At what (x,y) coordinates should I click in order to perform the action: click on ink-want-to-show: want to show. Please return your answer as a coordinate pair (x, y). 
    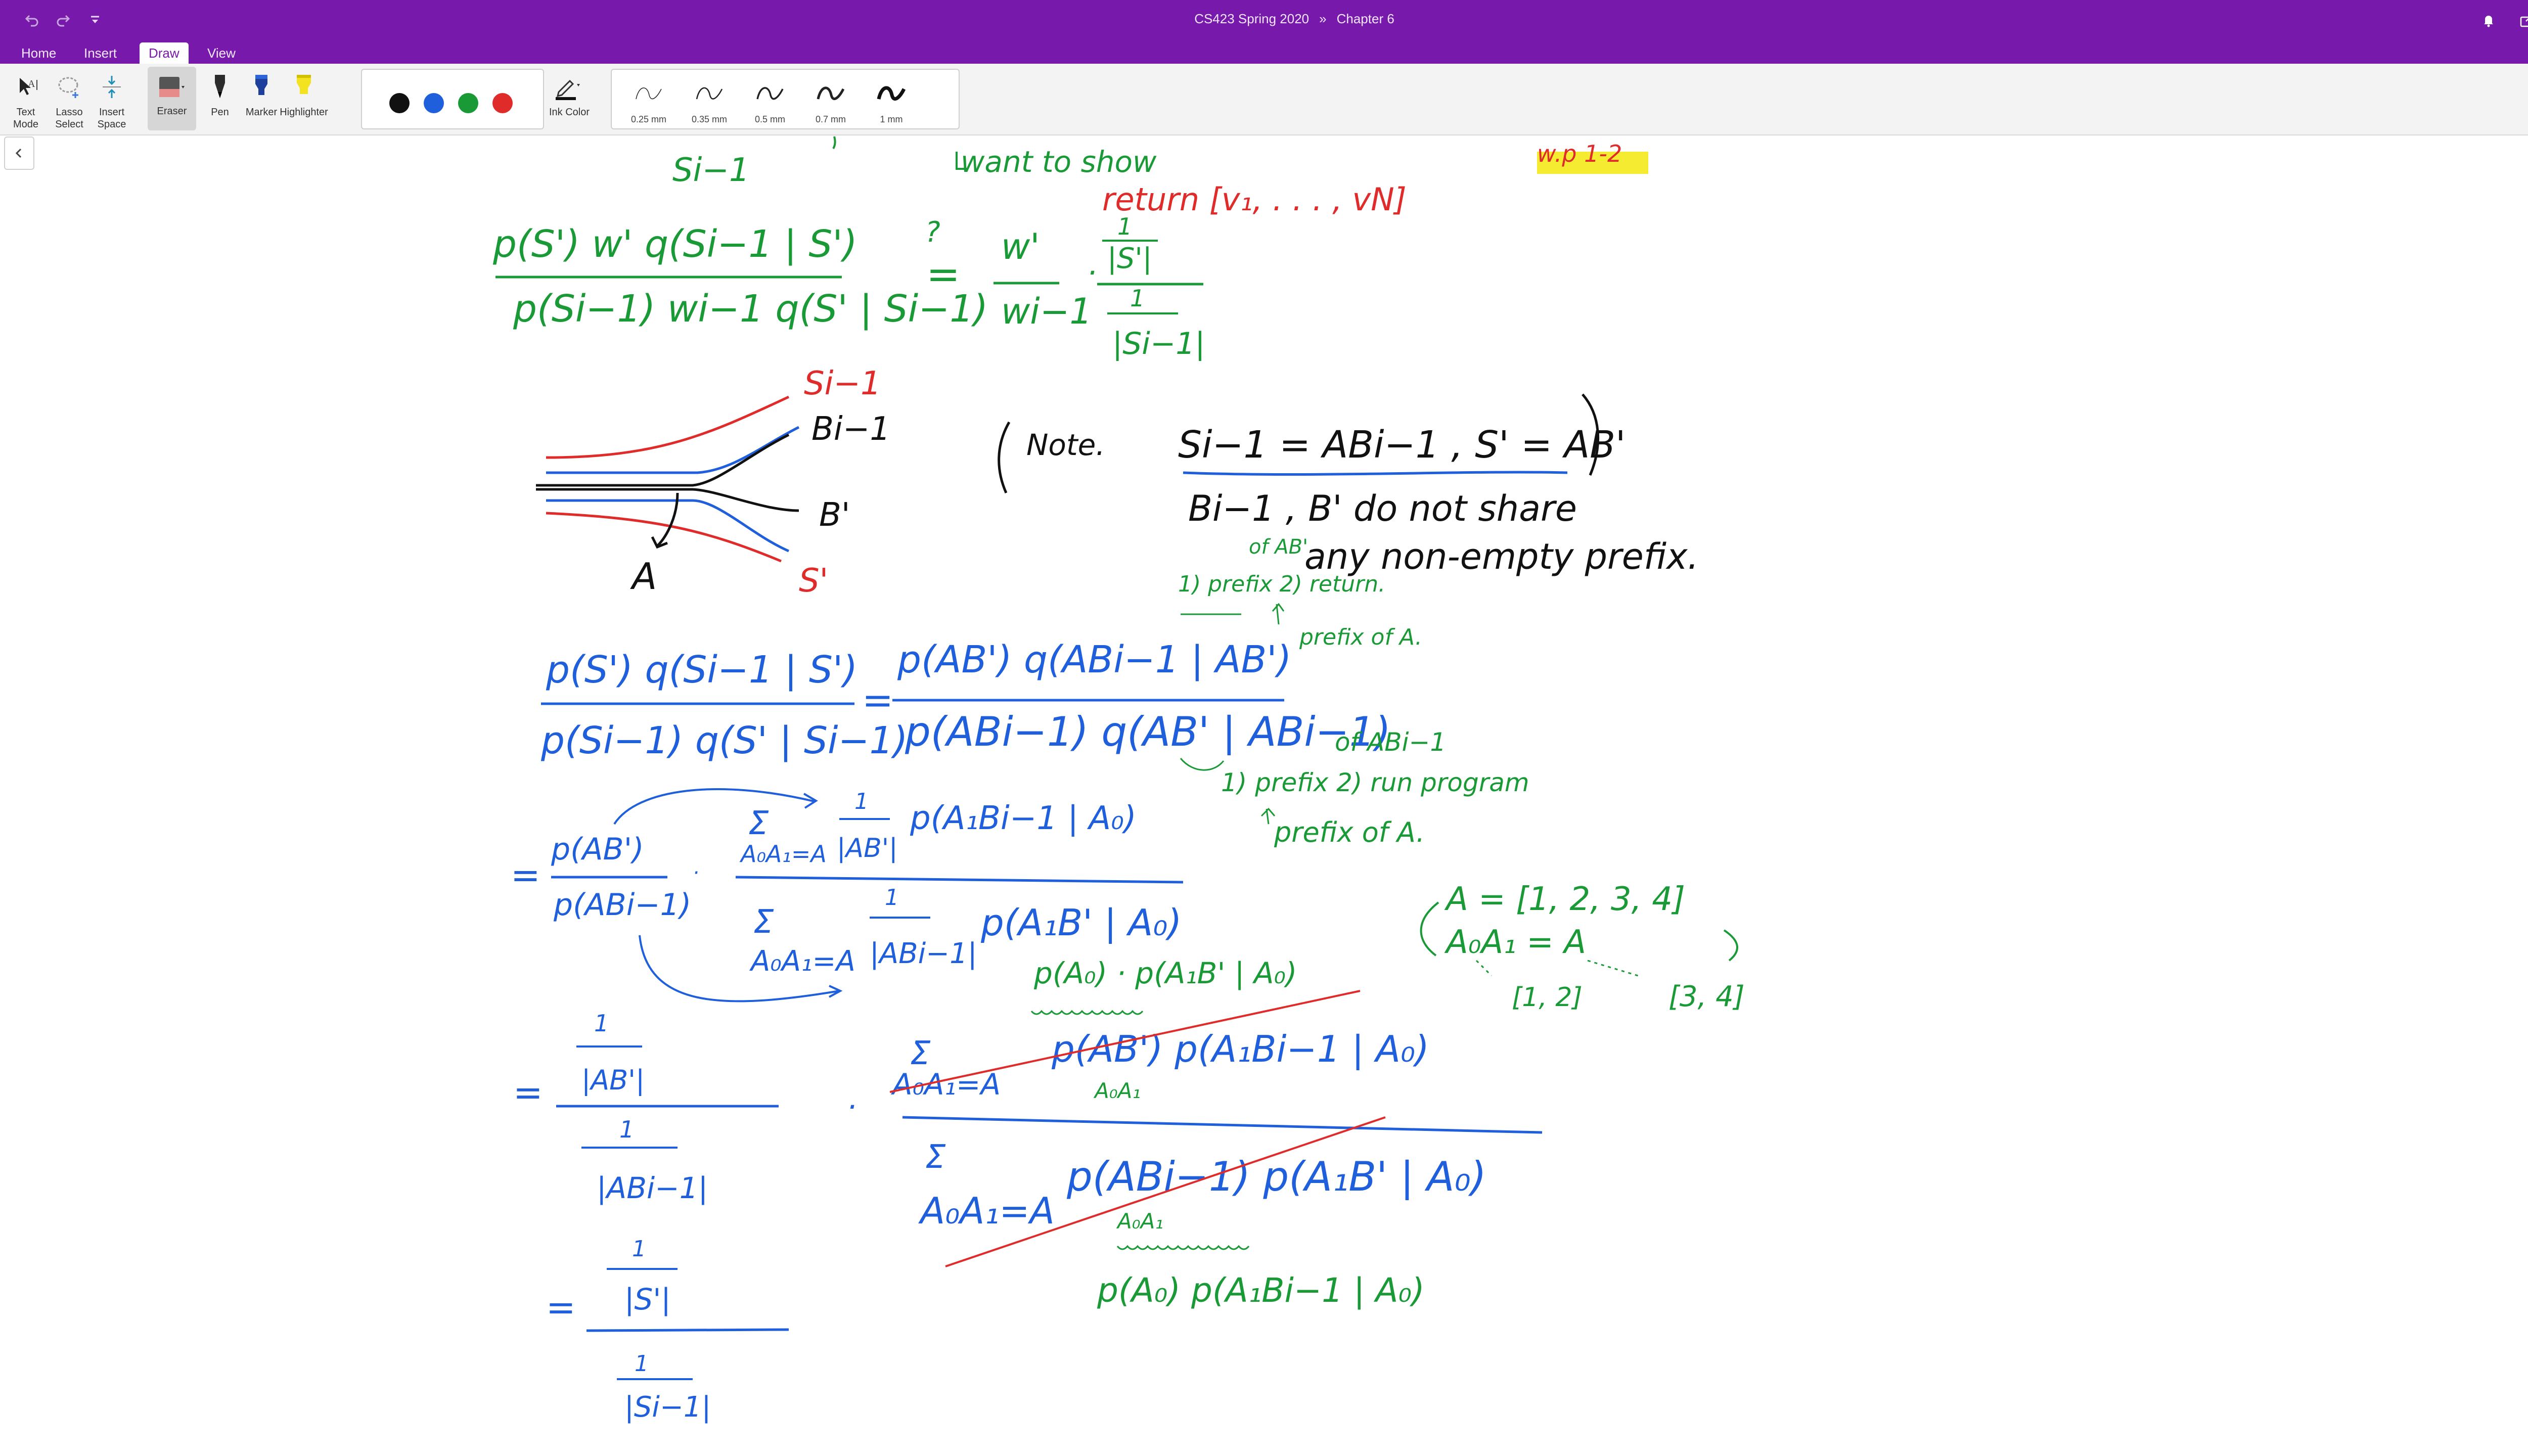
    Looking at the image, I should click on (1059, 162).